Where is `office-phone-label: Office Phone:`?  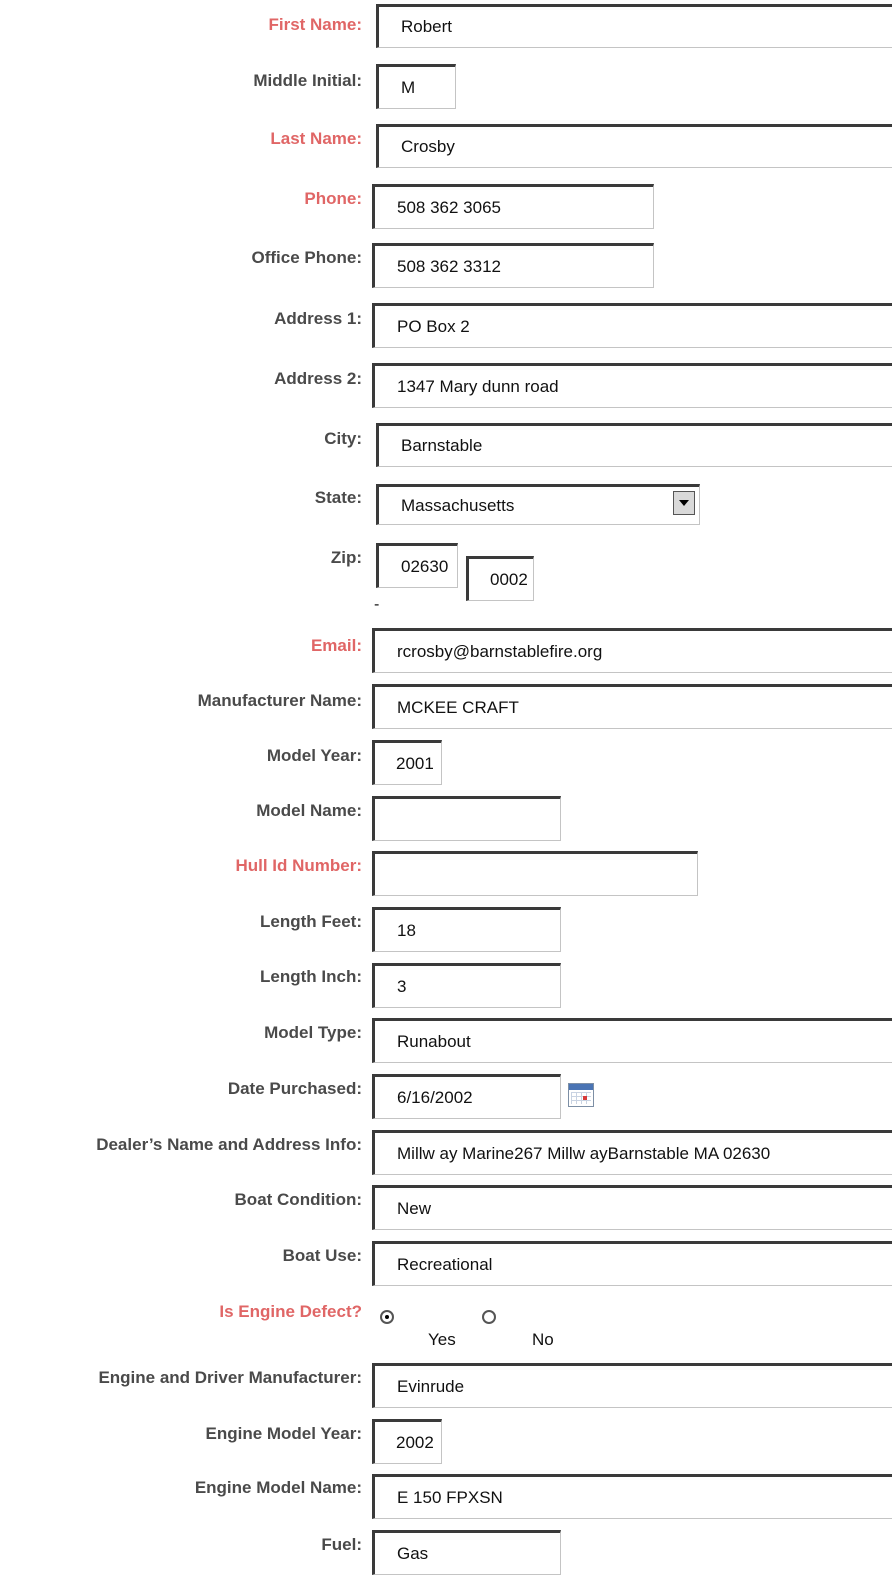
office-phone-label: Office Phone: is located at coordinates (306, 257).